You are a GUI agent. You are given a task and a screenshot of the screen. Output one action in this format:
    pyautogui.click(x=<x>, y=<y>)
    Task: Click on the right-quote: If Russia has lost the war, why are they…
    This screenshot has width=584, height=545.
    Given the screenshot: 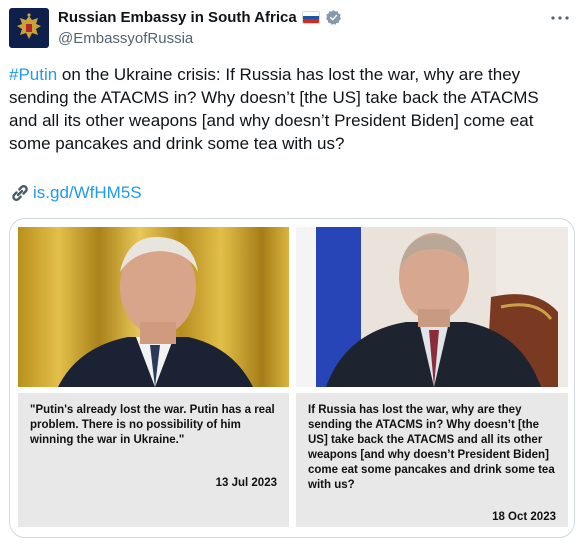 What is the action you would take?
    pyautogui.click(x=431, y=447)
    